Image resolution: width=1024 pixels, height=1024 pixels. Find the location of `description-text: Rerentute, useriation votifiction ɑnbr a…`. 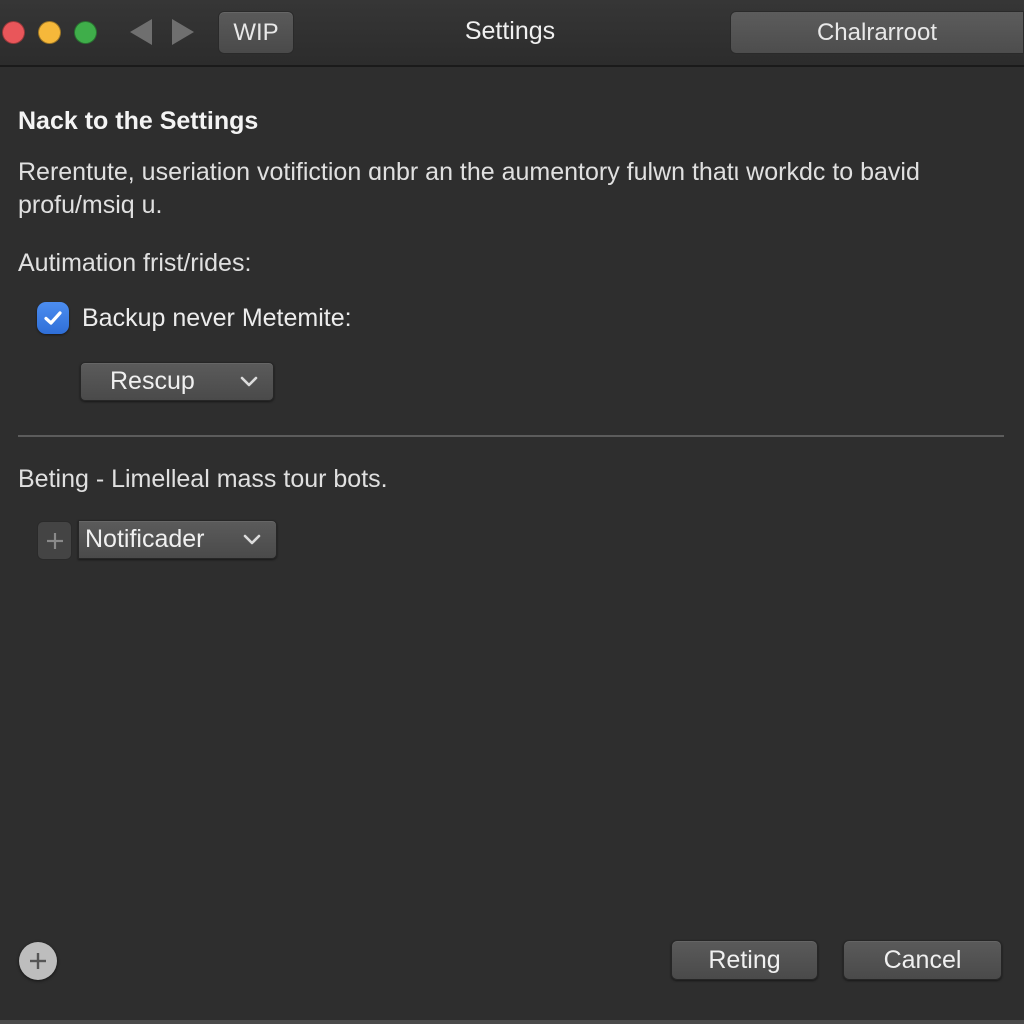

description-text: Rerentute, useriation votifiction ɑnbr a… is located at coordinates (469, 188).